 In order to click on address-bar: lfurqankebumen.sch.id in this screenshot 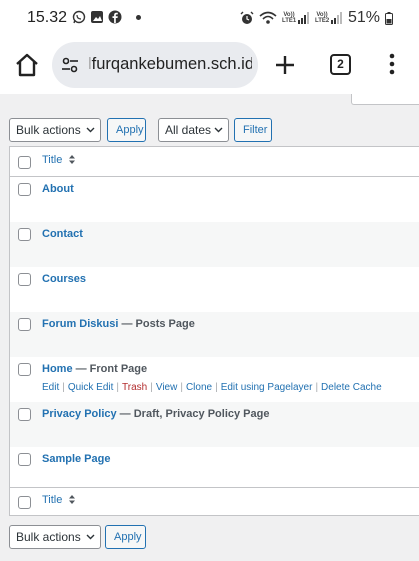, I will do `click(155, 65)`.